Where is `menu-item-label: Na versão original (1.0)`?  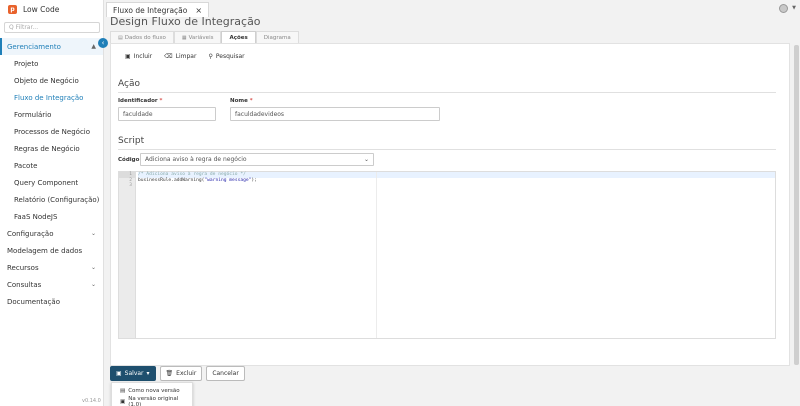
menu-item-label: Na versão original (1.0) is located at coordinates (153, 400).